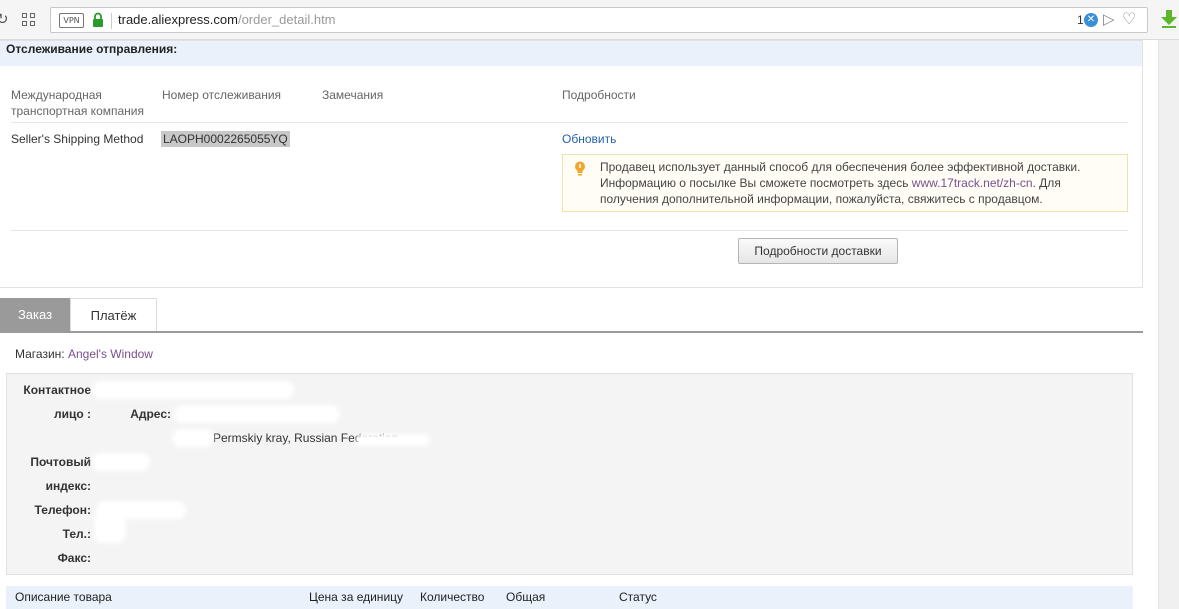 This screenshot has width=1179, height=609. I want to click on shop-link: Angel's Window, so click(110, 354).